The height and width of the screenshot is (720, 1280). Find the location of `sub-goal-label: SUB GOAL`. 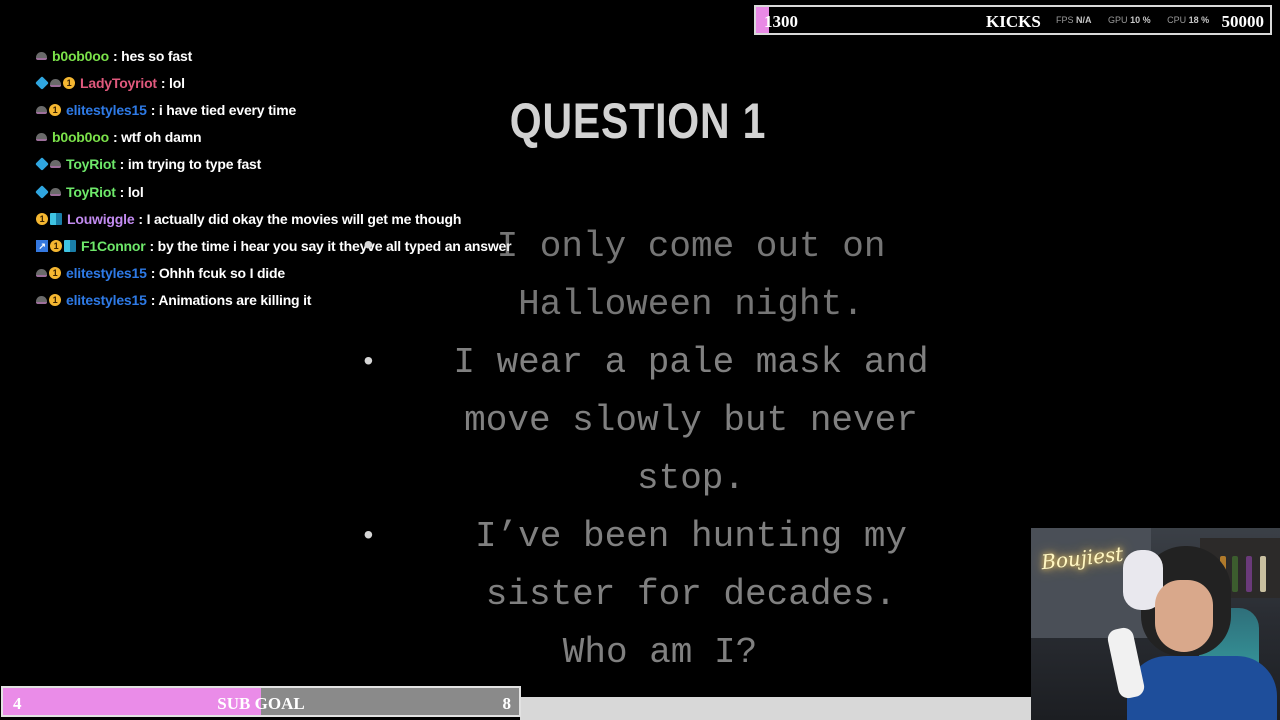

sub-goal-label: SUB GOAL is located at coordinates (261, 703).